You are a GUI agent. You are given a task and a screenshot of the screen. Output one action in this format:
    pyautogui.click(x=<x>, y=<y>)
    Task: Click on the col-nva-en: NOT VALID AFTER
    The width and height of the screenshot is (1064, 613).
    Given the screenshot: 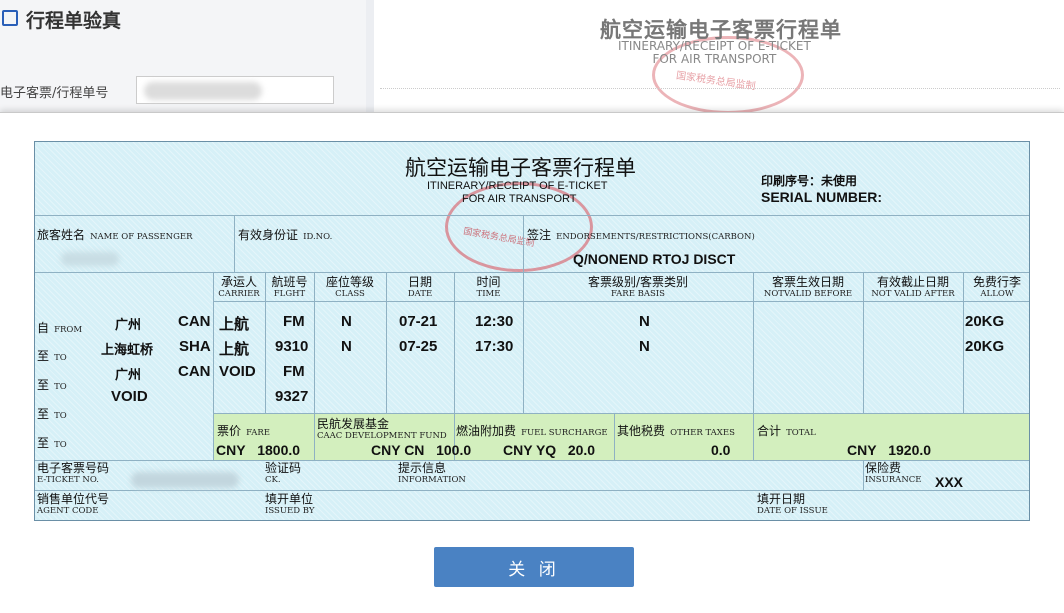 What is the action you would take?
    pyautogui.click(x=913, y=294)
    